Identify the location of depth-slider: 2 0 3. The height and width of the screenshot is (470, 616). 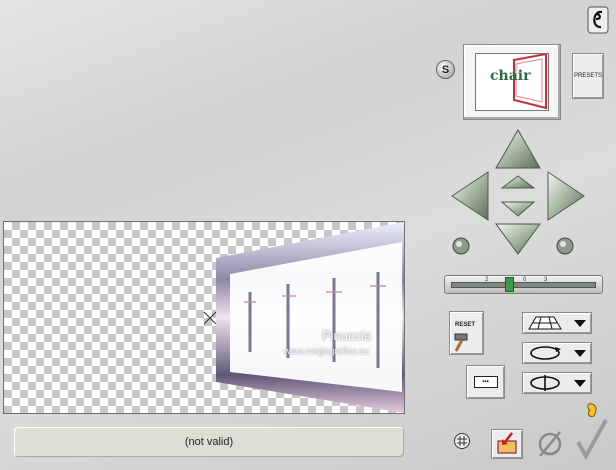
(523, 284).